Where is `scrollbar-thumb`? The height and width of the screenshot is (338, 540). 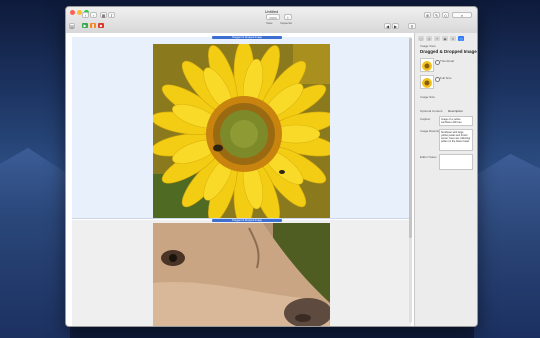 scrollbar-thumb is located at coordinates (410, 138).